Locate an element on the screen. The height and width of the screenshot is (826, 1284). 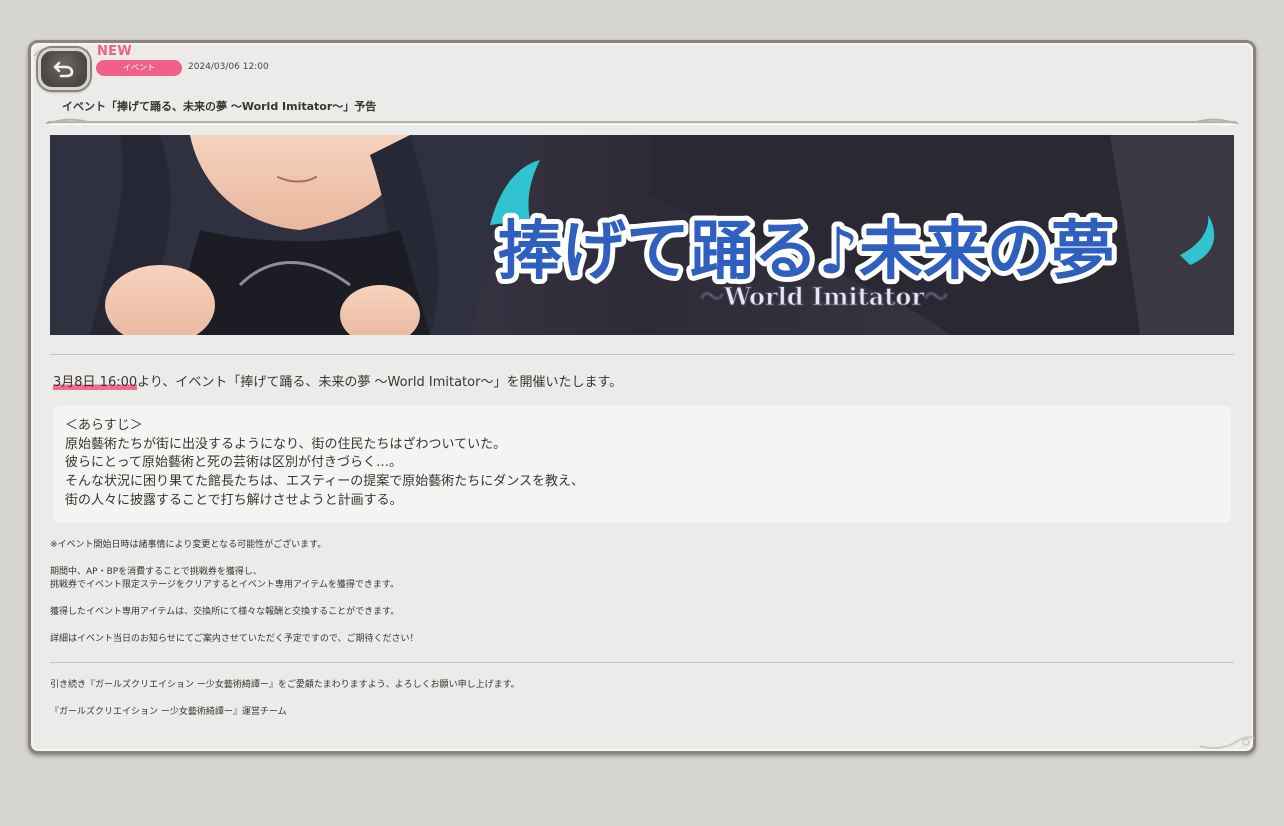
corner-ornament-icon is located at coordinates (1227, 743).